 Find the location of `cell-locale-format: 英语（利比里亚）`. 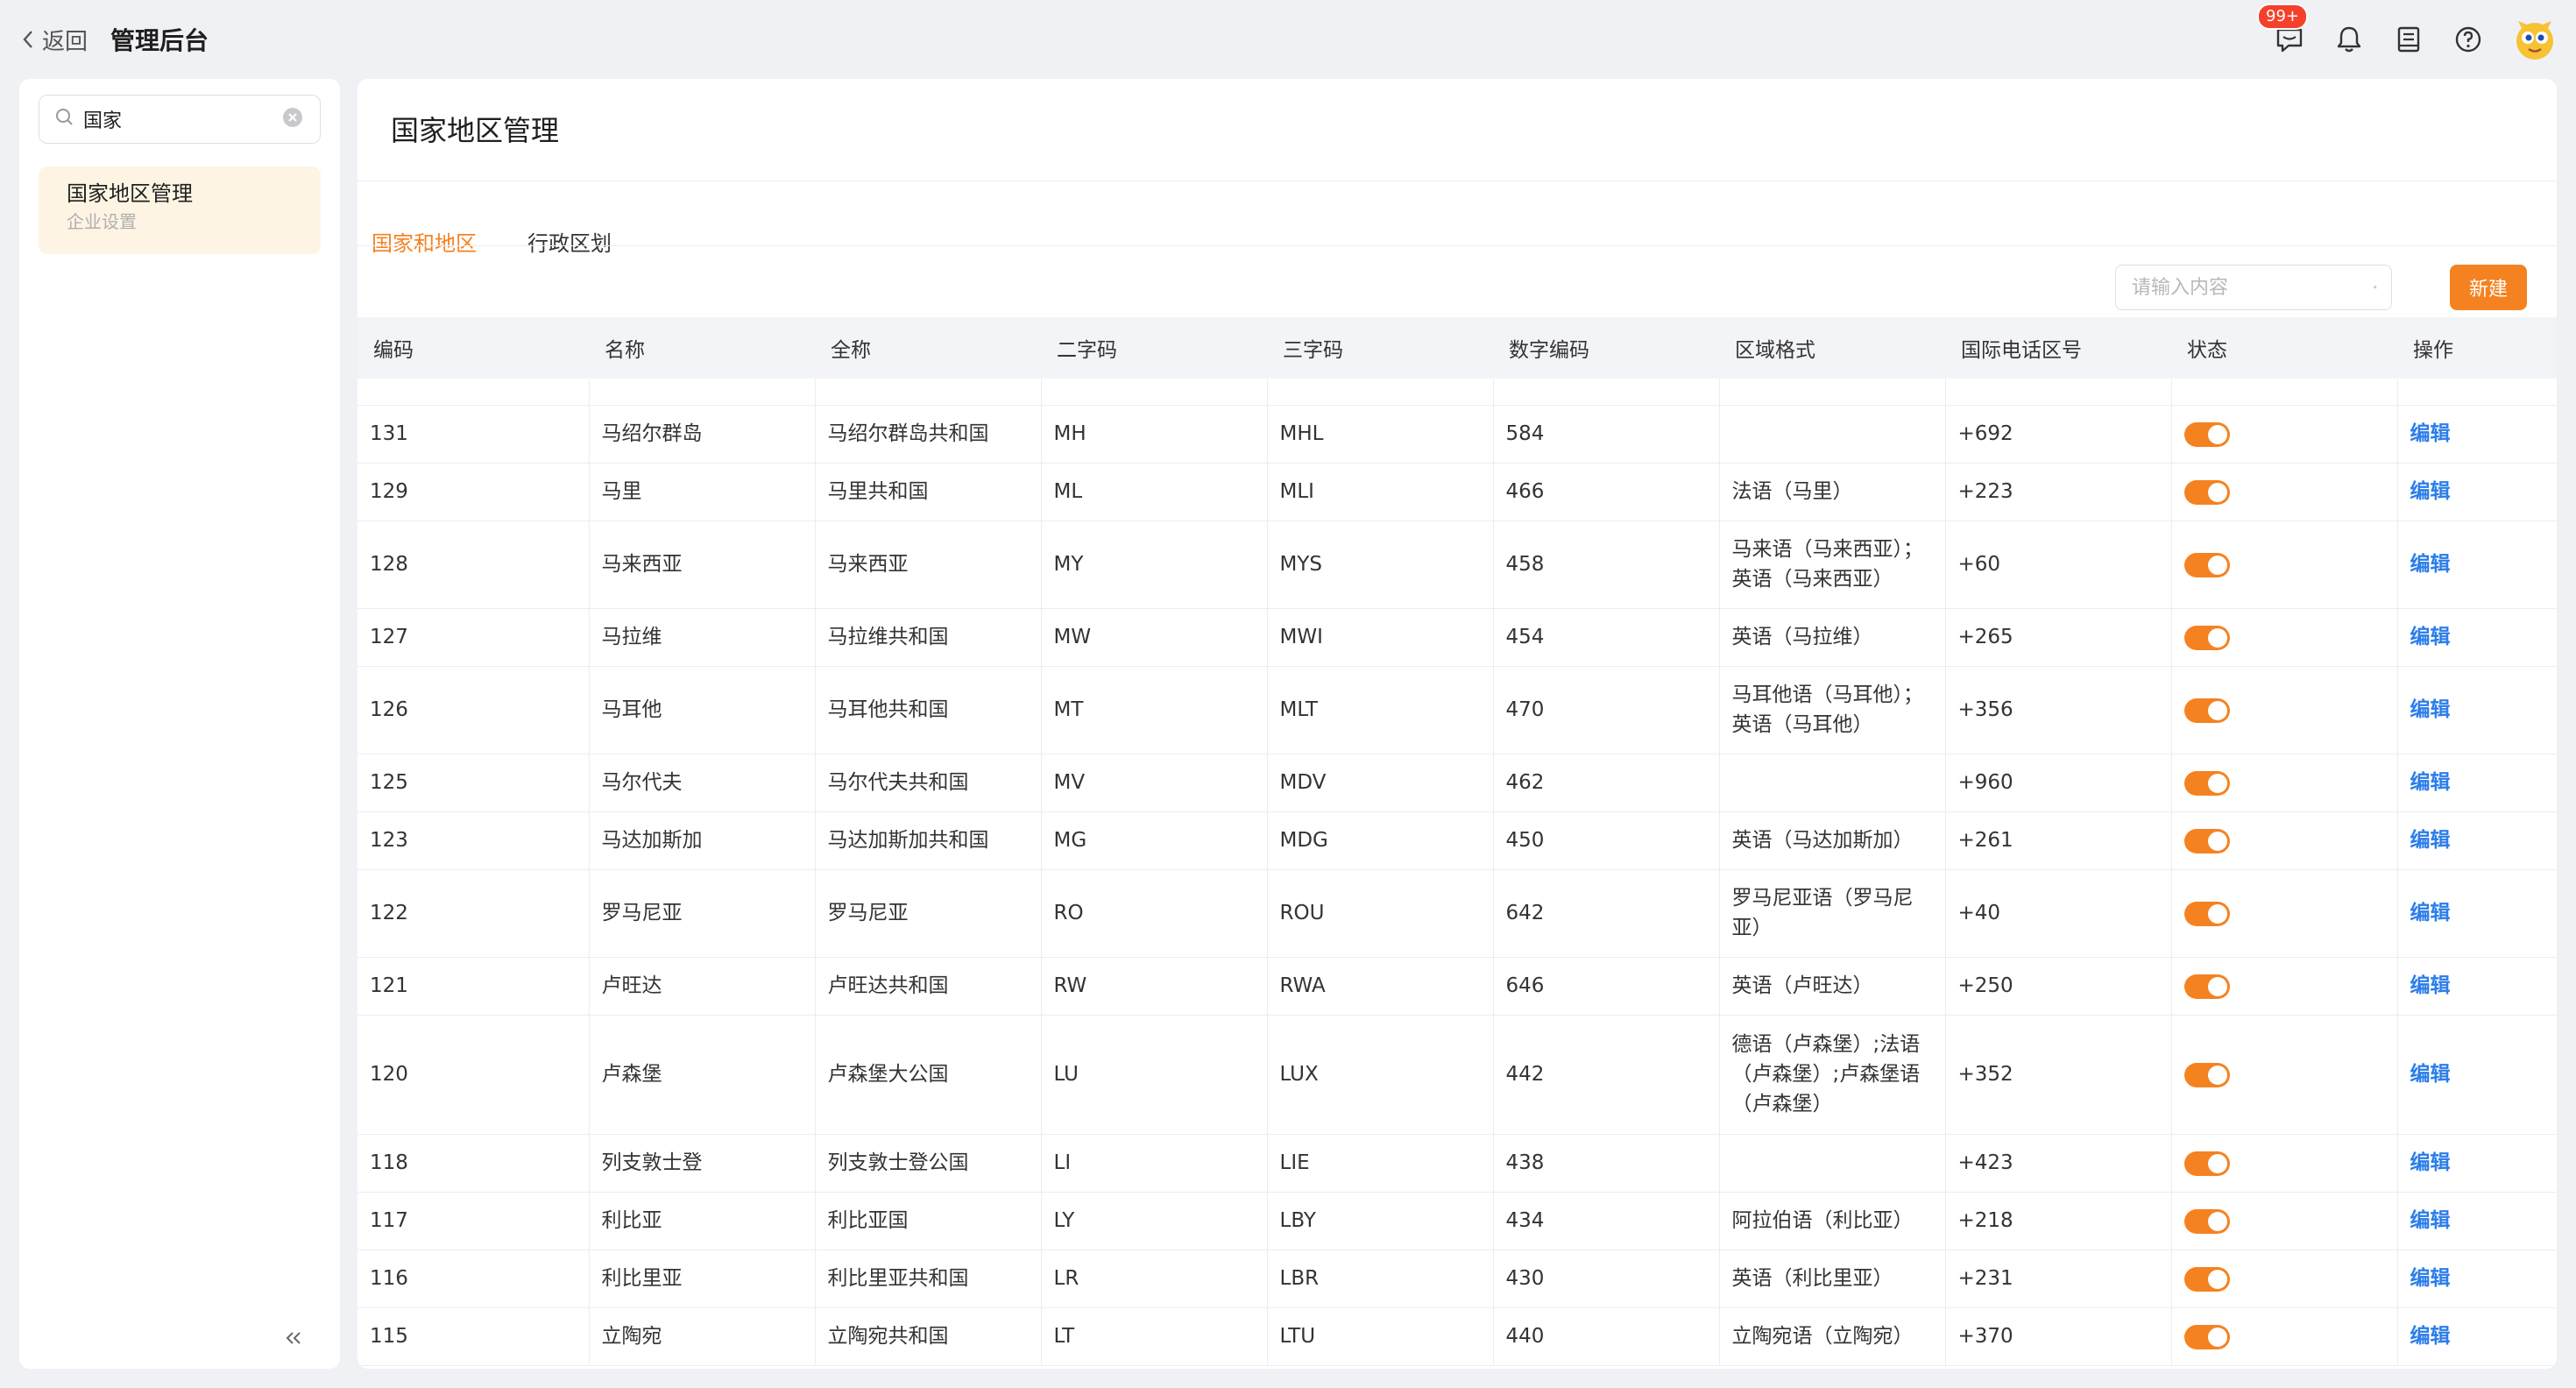

cell-locale-format: 英语（利比里亚） is located at coordinates (1832, 1279).